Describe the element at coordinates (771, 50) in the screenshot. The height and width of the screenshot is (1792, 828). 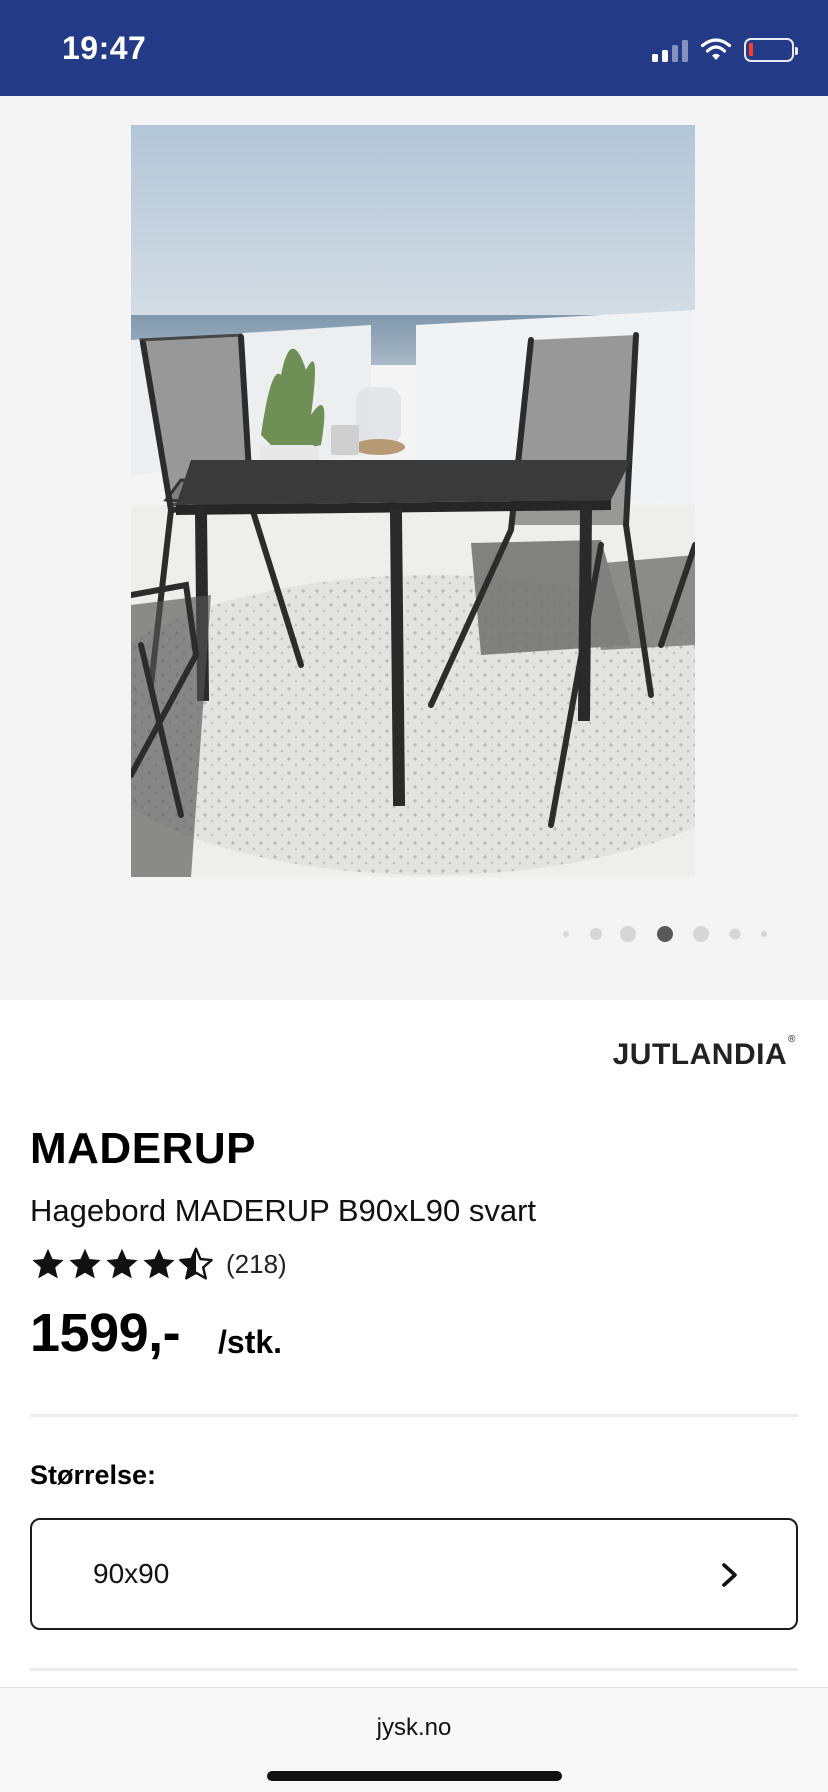
I see `battery-icon` at that location.